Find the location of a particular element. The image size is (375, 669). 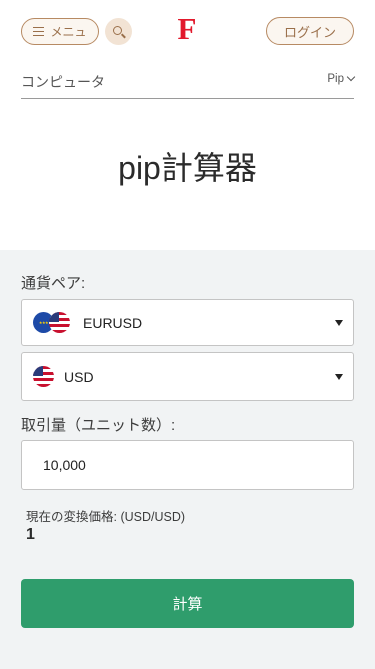

calculate-button: 計算 is located at coordinates (187, 603).